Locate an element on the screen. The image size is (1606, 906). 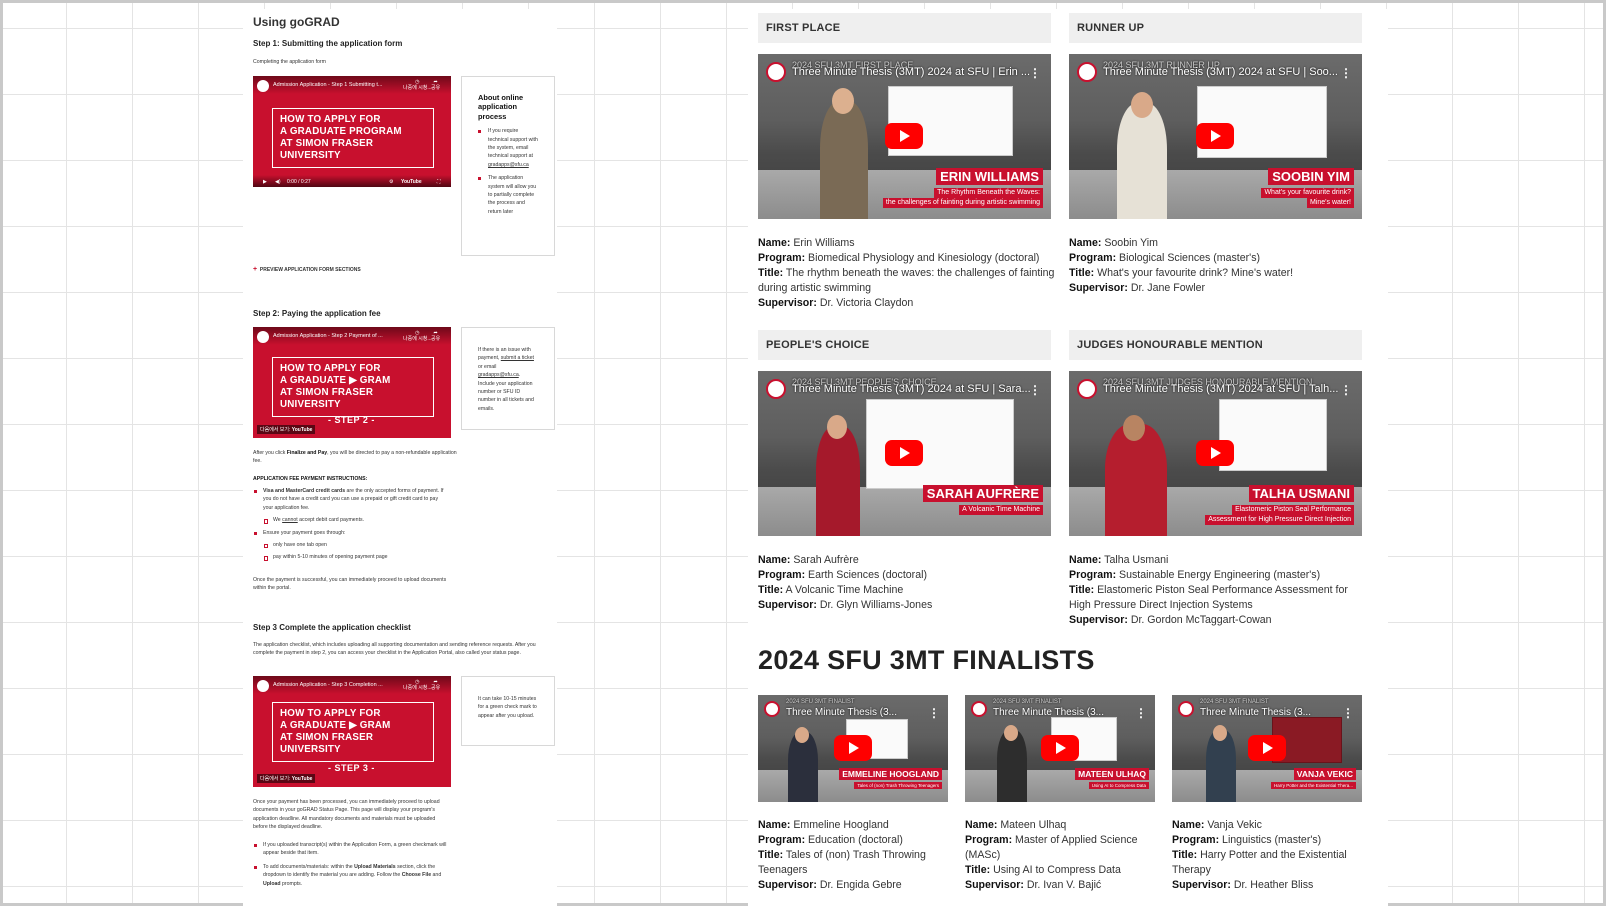
thumb-subtitle: What's your favourite drink? is located at coordinates (1307, 193).